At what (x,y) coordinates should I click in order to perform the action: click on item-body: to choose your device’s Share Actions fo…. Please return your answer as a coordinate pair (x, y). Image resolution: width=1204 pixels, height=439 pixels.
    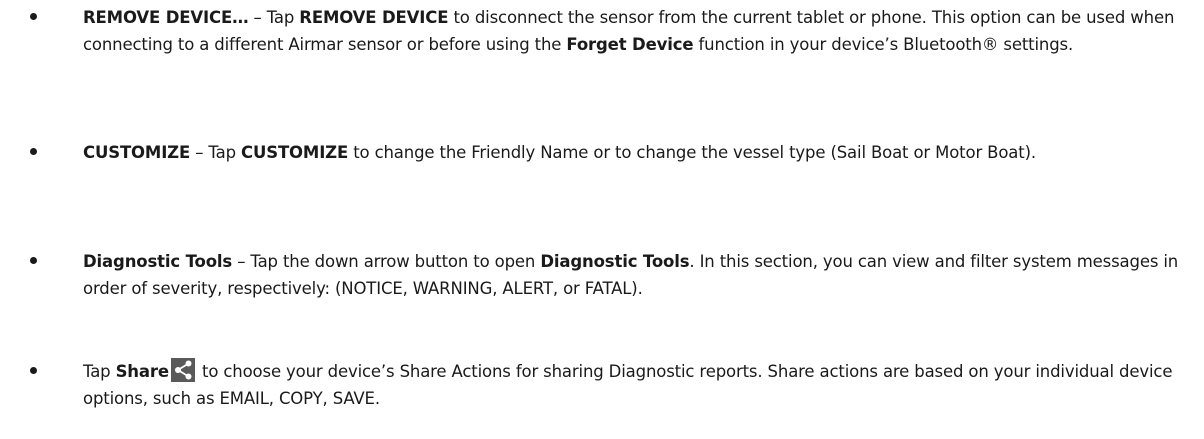
    Looking at the image, I should click on (628, 385).